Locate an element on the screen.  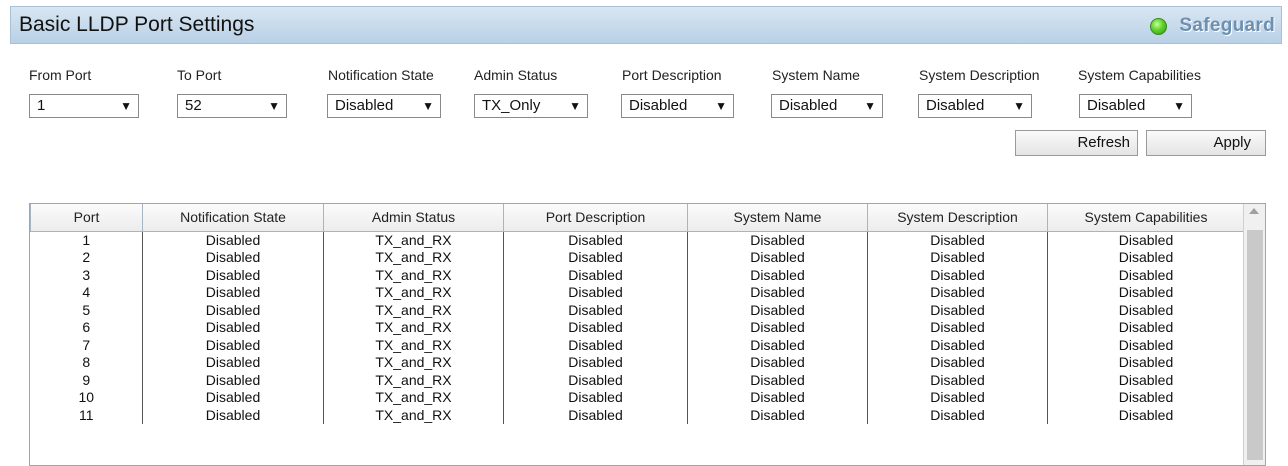
to-port-label: To Port is located at coordinates (199, 75).